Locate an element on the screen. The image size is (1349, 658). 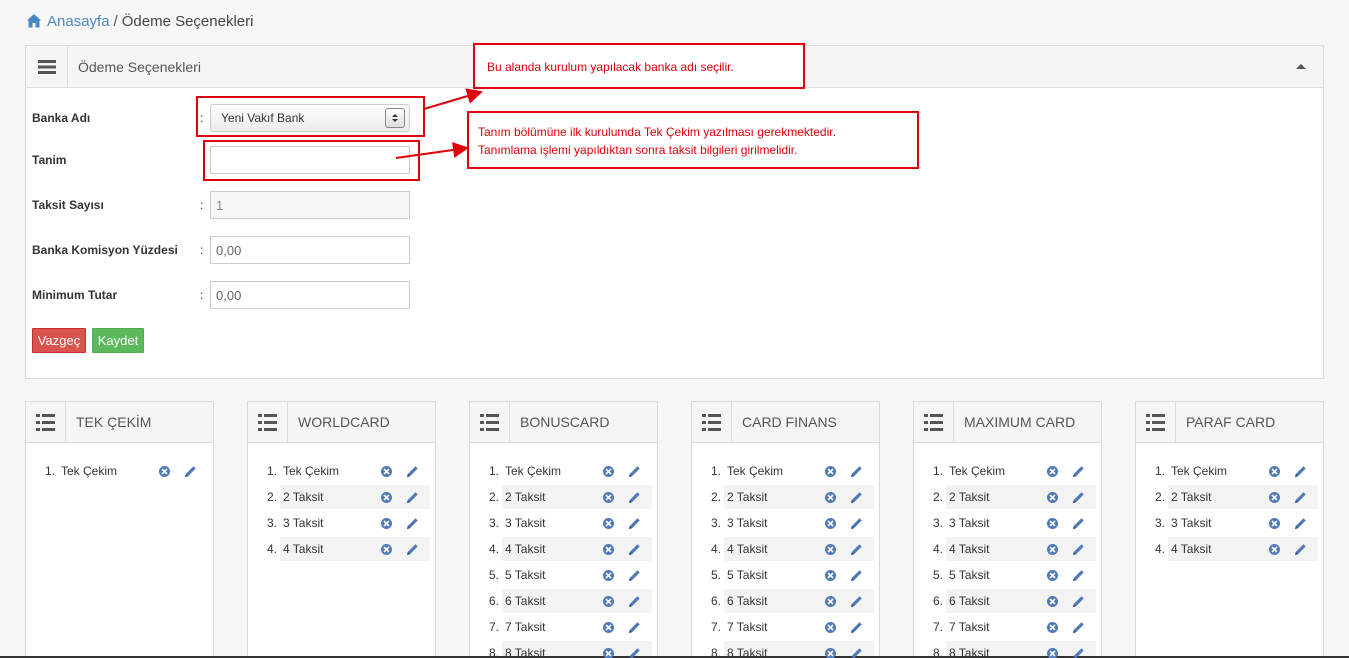
list-icon is located at coordinates (489, 422).